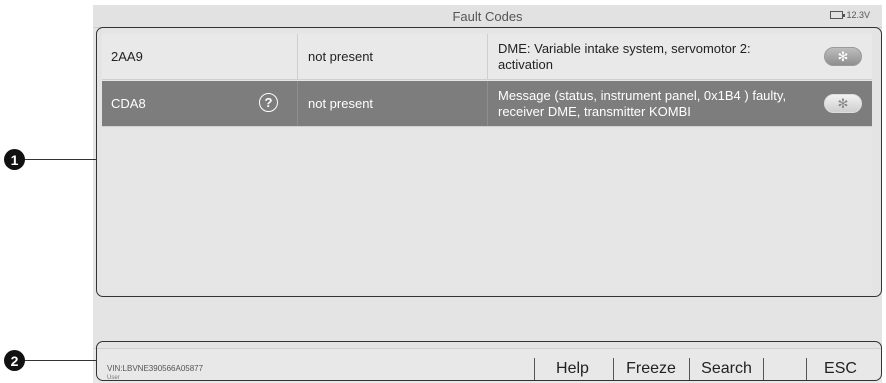  I want to click on callout-frame-toolbar, so click(489, 361).